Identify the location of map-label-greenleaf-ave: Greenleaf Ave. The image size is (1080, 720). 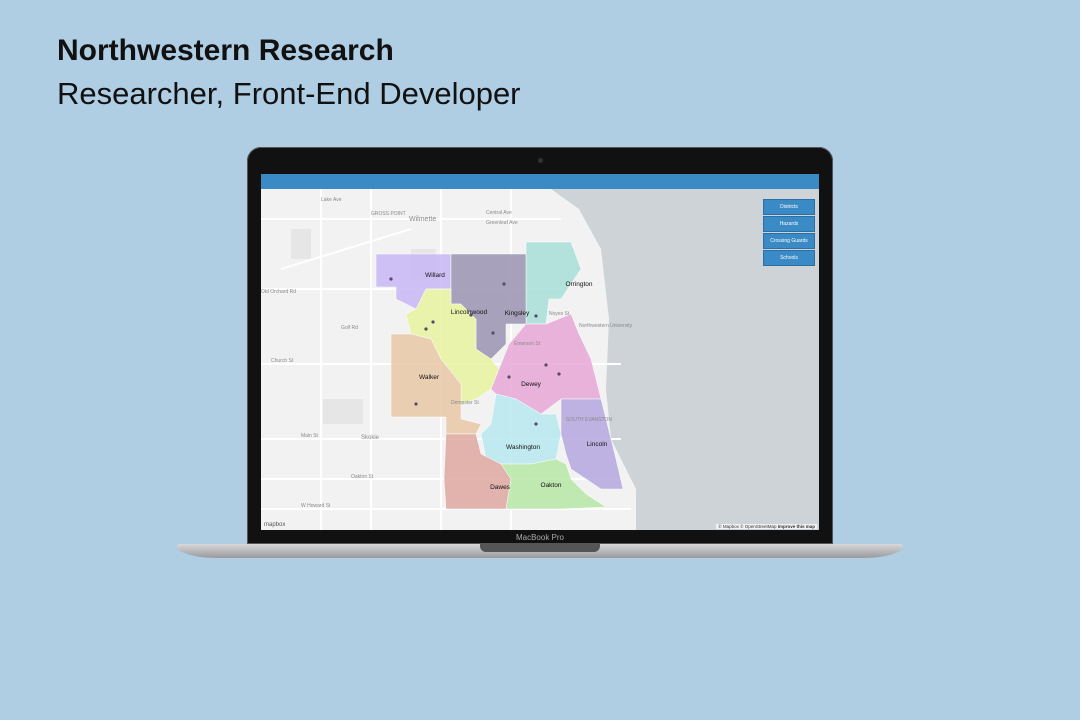
(502, 223).